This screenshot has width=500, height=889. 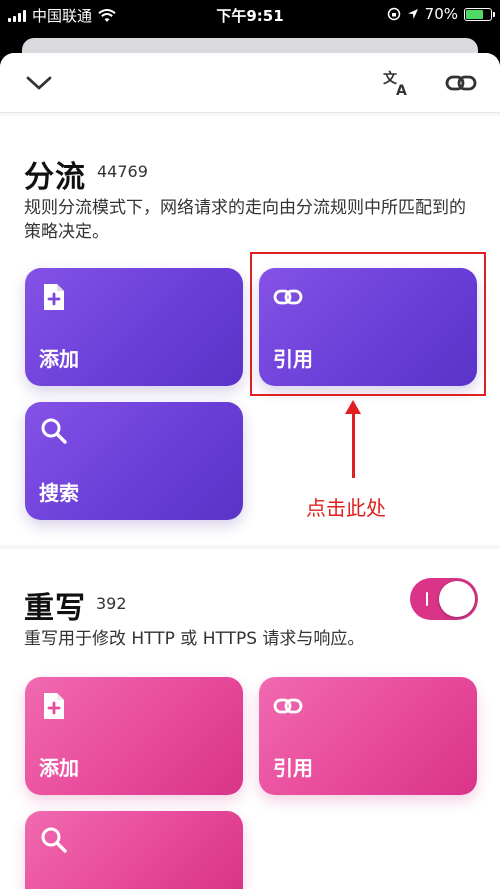 I want to click on routing-title: 分流, so click(x=55, y=177).